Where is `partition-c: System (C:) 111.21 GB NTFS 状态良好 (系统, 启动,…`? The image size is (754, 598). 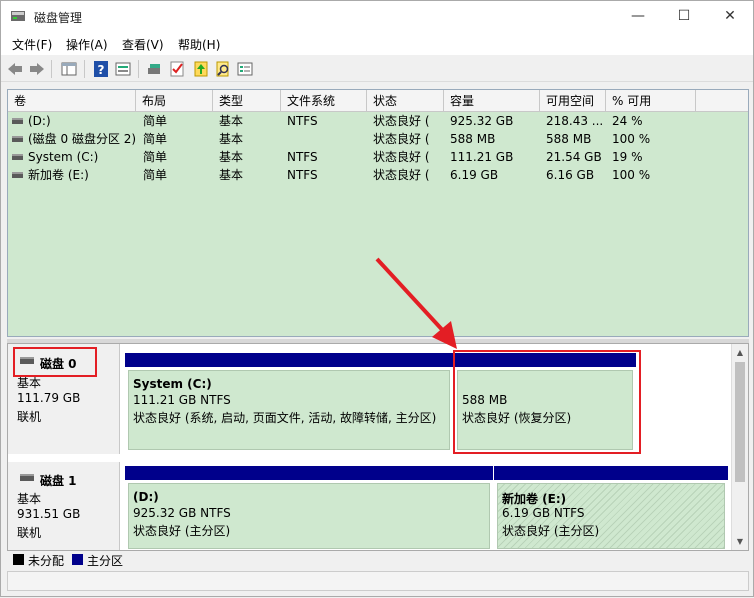 partition-c: System (C:) 111.21 GB NTFS 状态良好 (系统, 启动,… is located at coordinates (289, 403).